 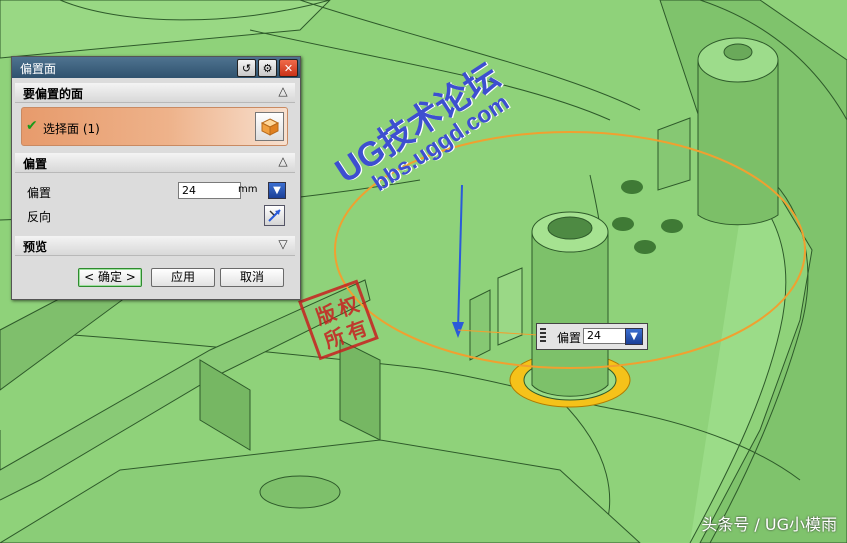 I want to click on section-preview-label: 预览, so click(x=35, y=247).